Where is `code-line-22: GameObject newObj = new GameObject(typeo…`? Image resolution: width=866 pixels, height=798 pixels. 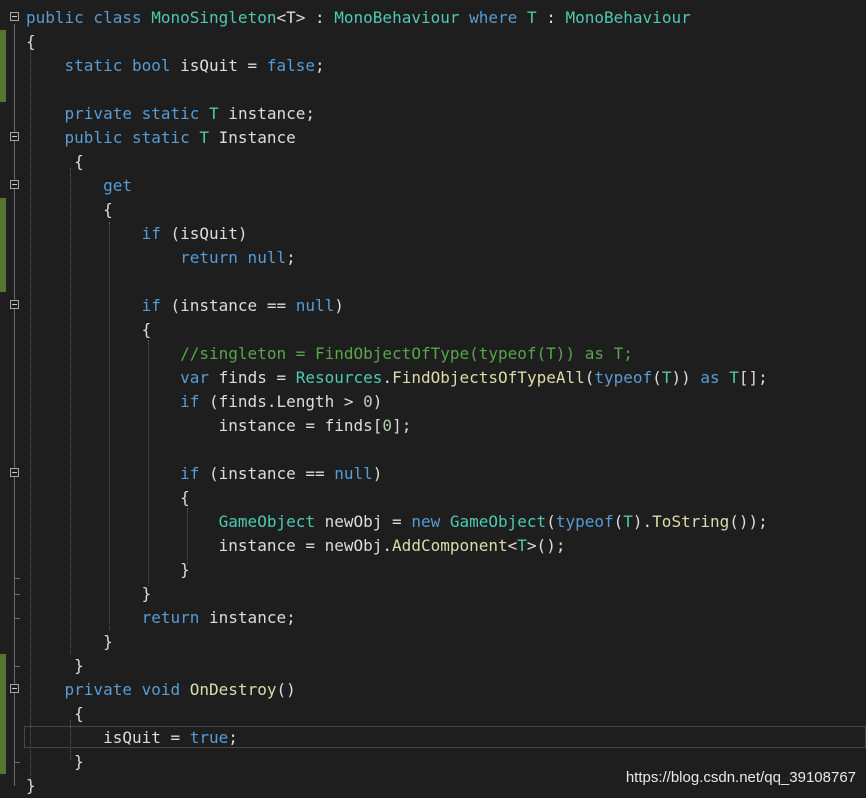 code-line-22: GameObject newObj = new GameObject(typeo… is located at coordinates (493, 521).